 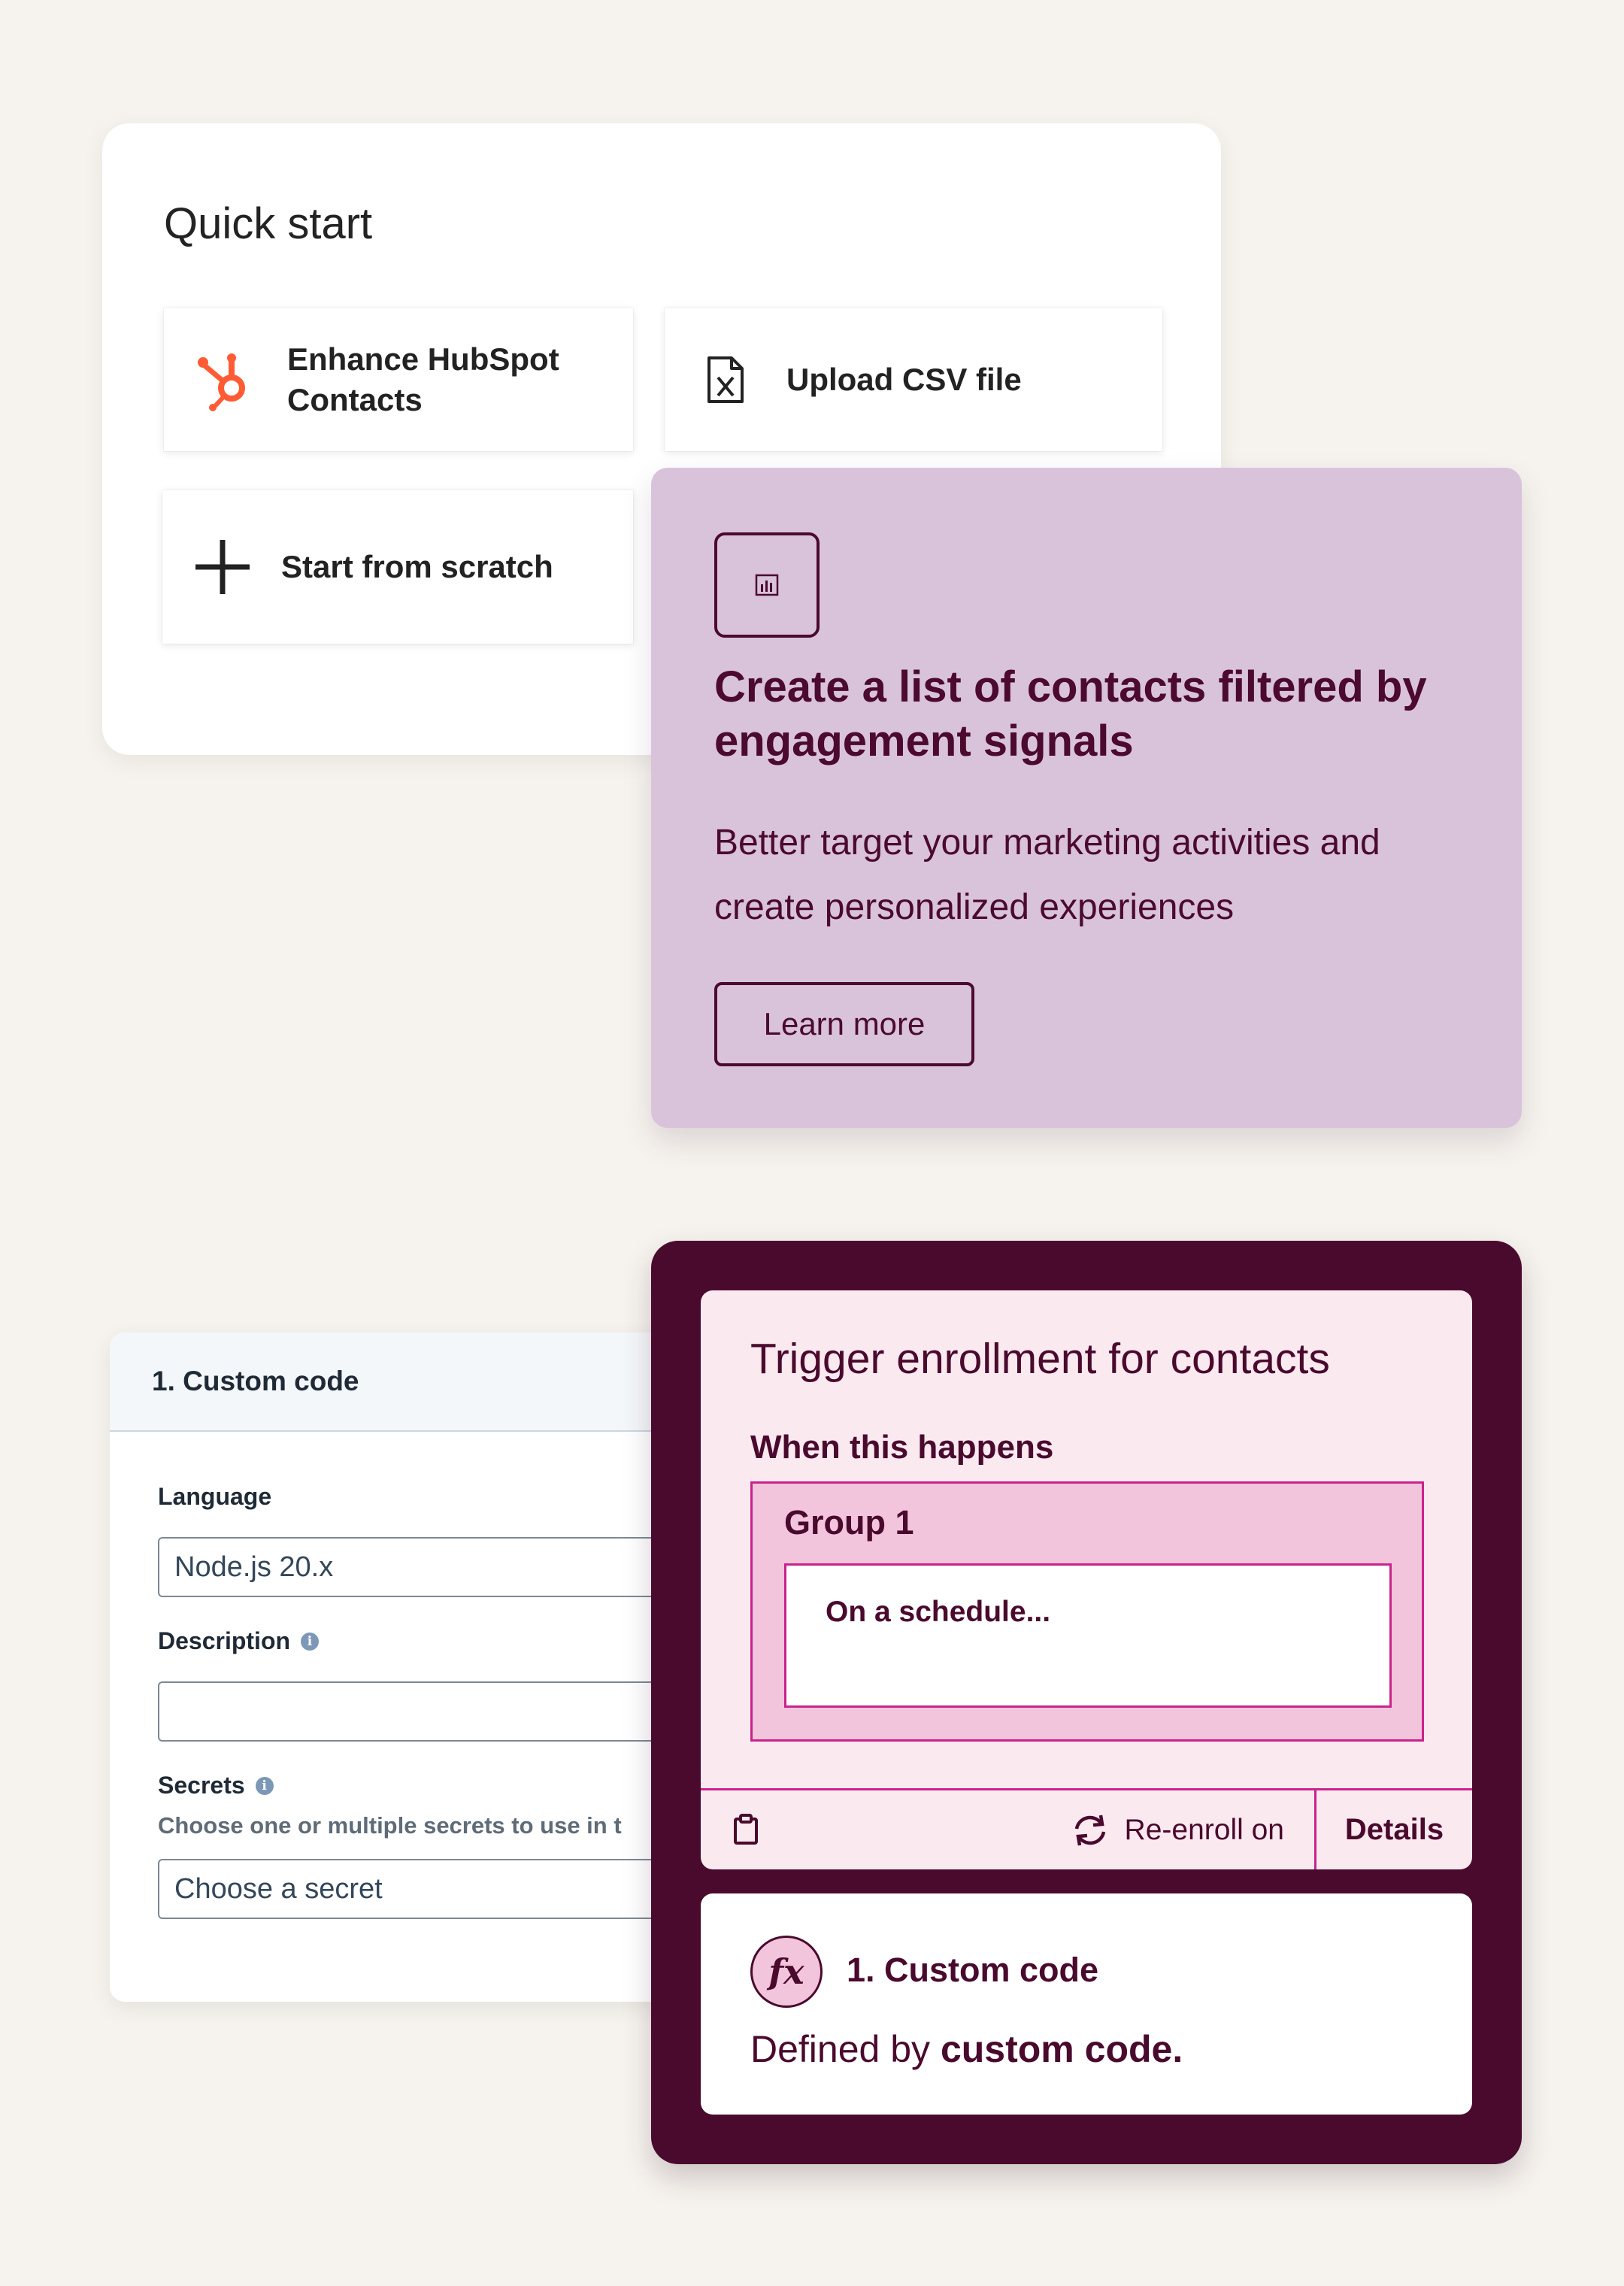 What do you see at coordinates (310, 1642) in the screenshot?
I see `description-info-icon: i` at bounding box center [310, 1642].